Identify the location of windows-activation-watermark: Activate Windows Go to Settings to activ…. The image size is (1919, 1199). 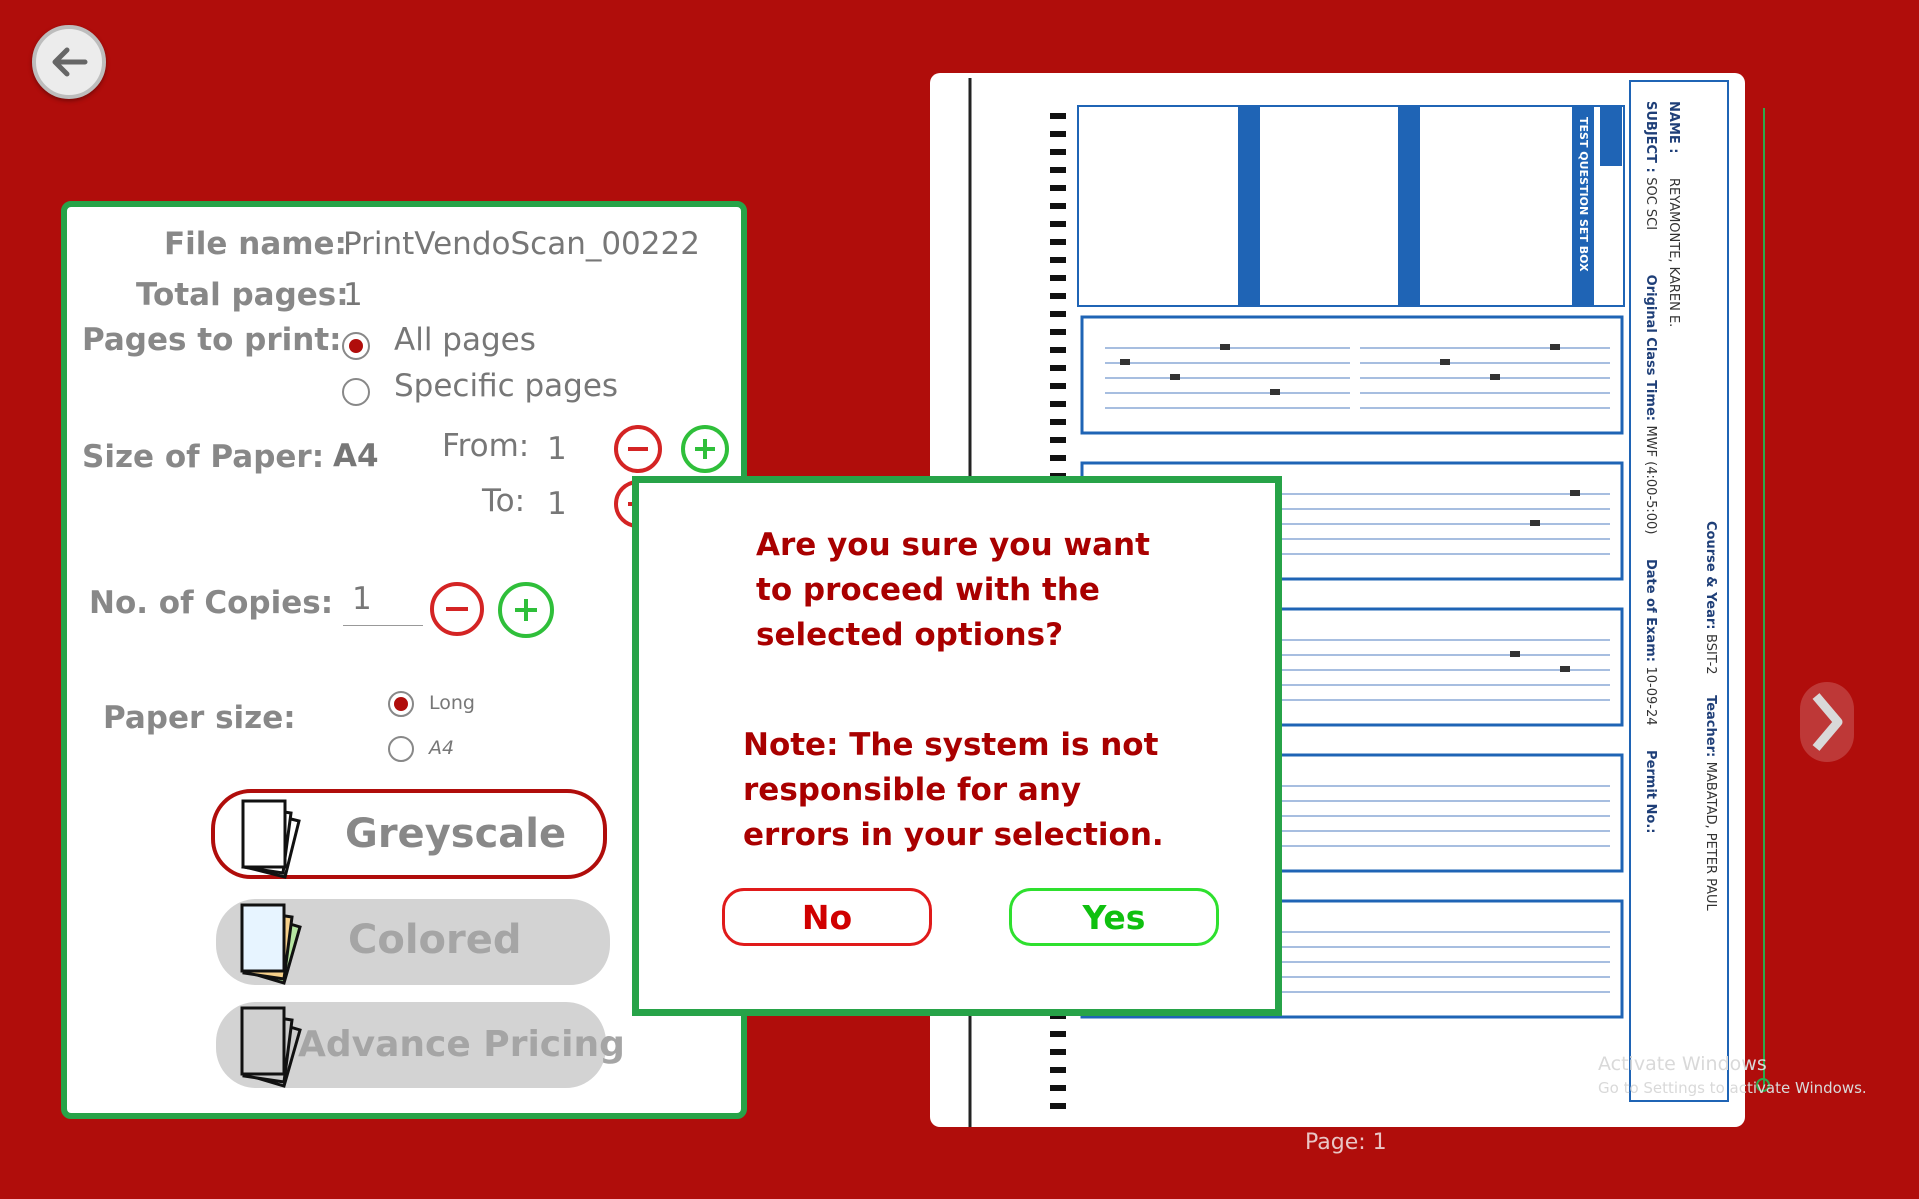
(1732, 1075).